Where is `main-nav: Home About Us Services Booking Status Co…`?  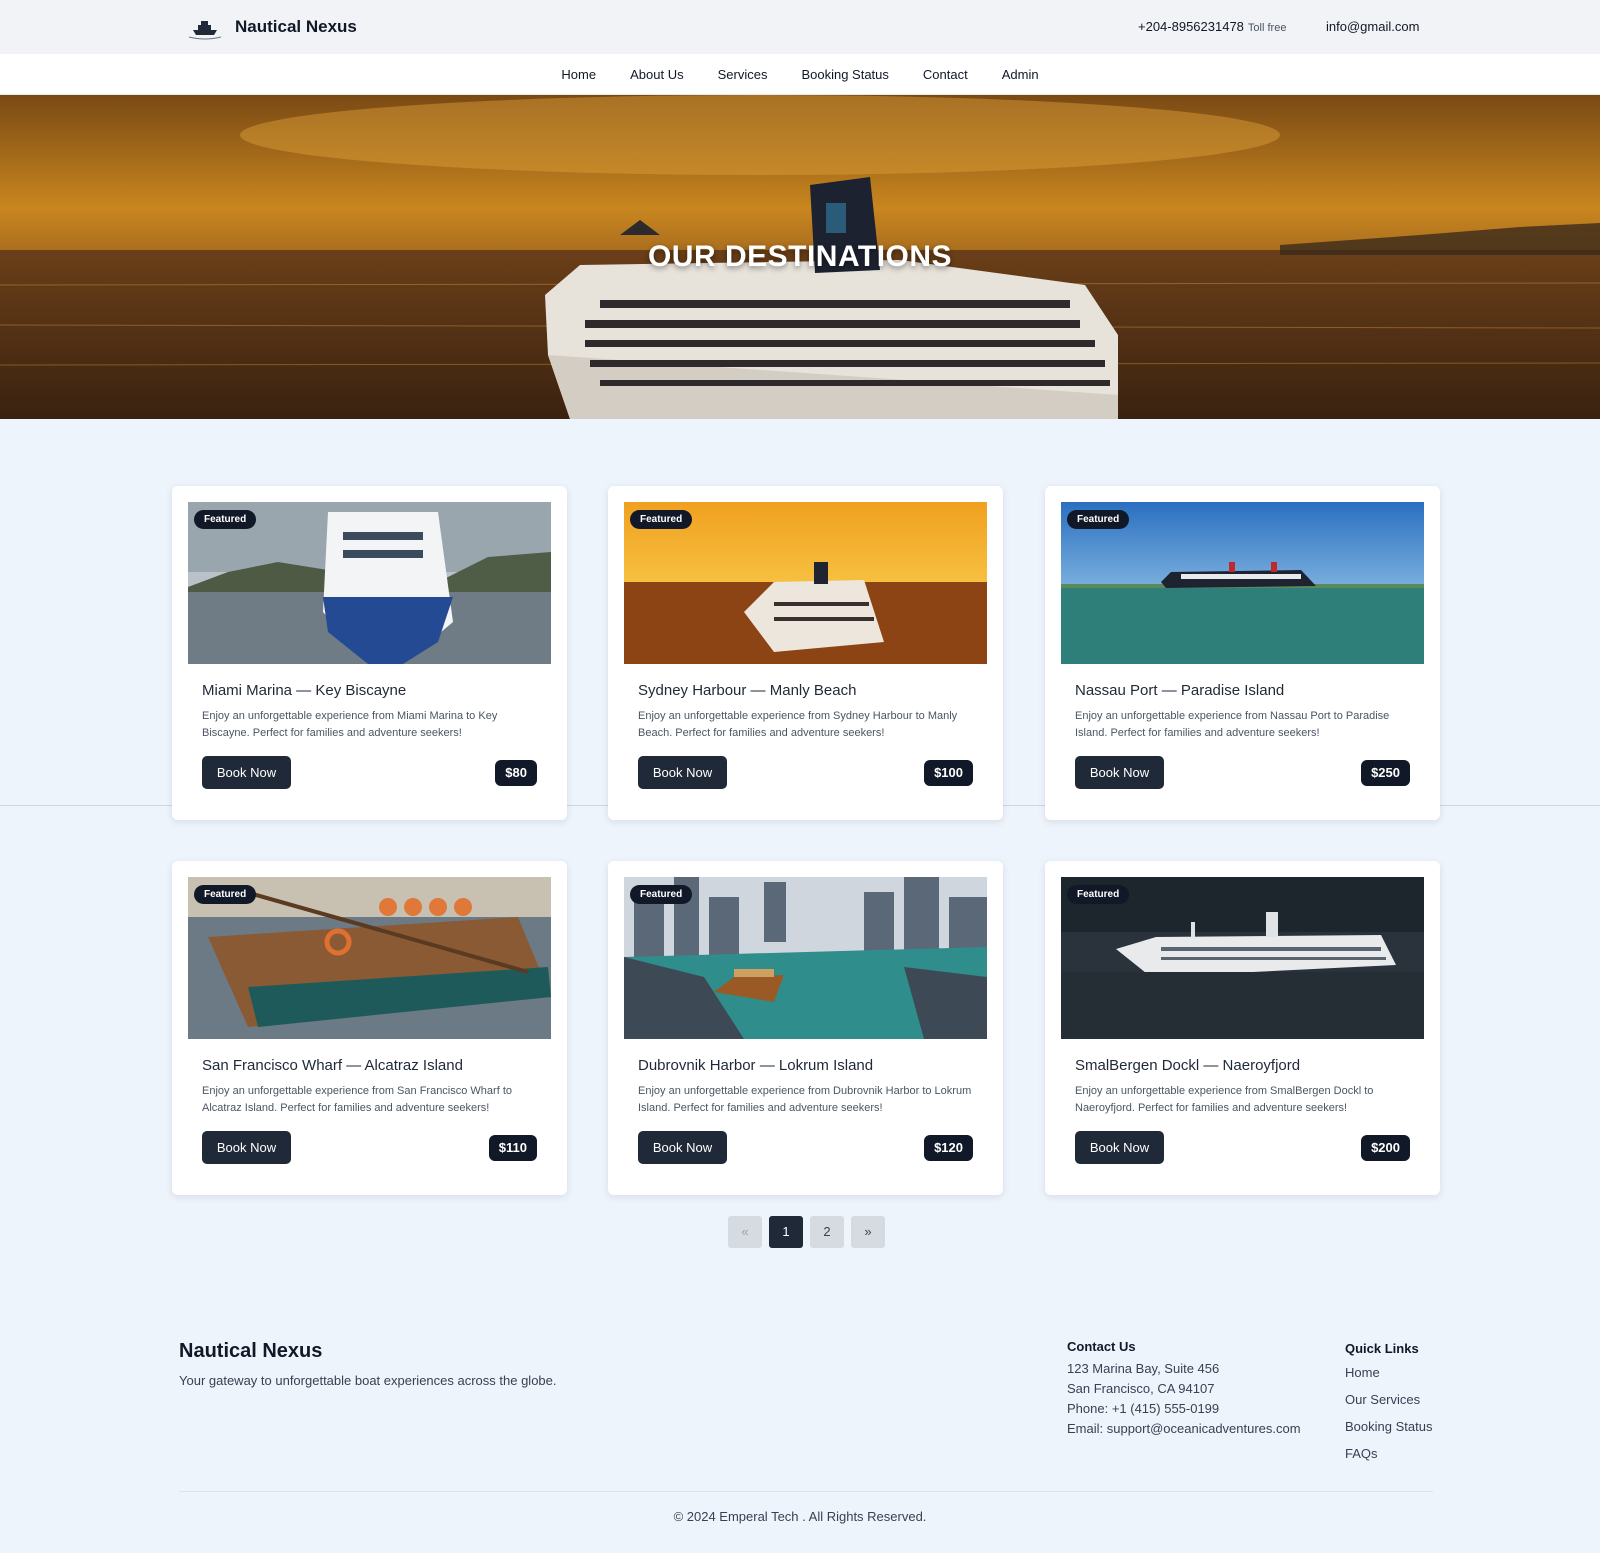
main-nav: Home About Us Services Booking Status Co… is located at coordinates (800, 74).